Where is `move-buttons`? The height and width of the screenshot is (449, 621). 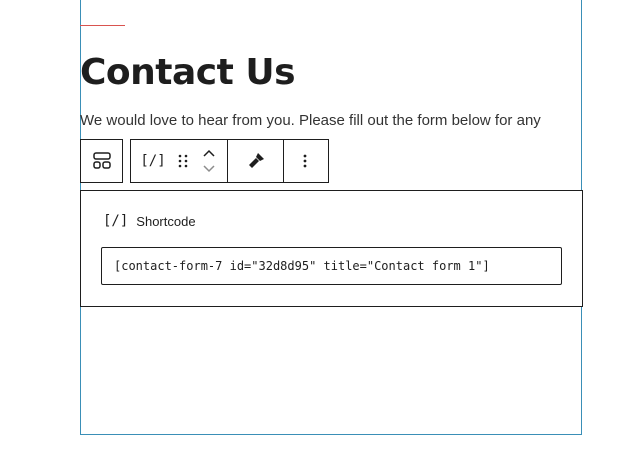 move-buttons is located at coordinates (209, 161).